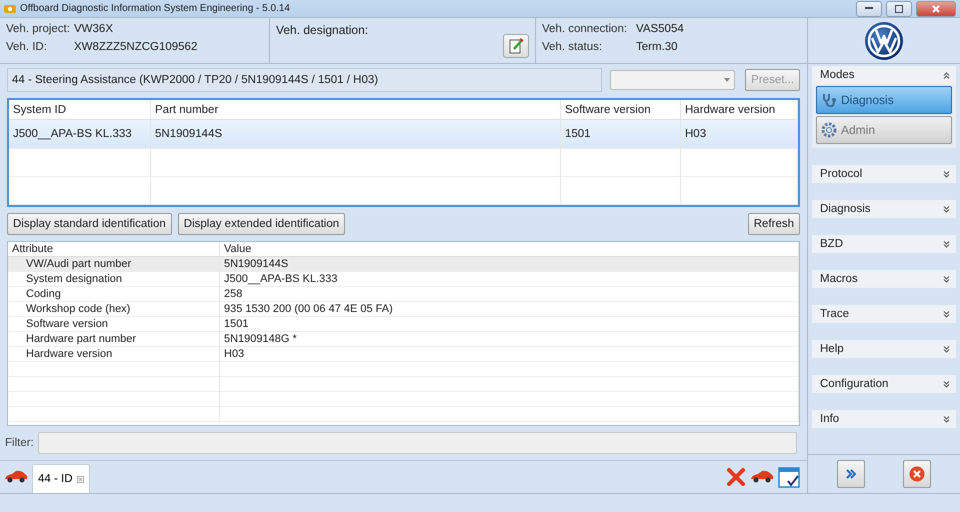  What do you see at coordinates (884, 40) in the screenshot?
I see `logo` at bounding box center [884, 40].